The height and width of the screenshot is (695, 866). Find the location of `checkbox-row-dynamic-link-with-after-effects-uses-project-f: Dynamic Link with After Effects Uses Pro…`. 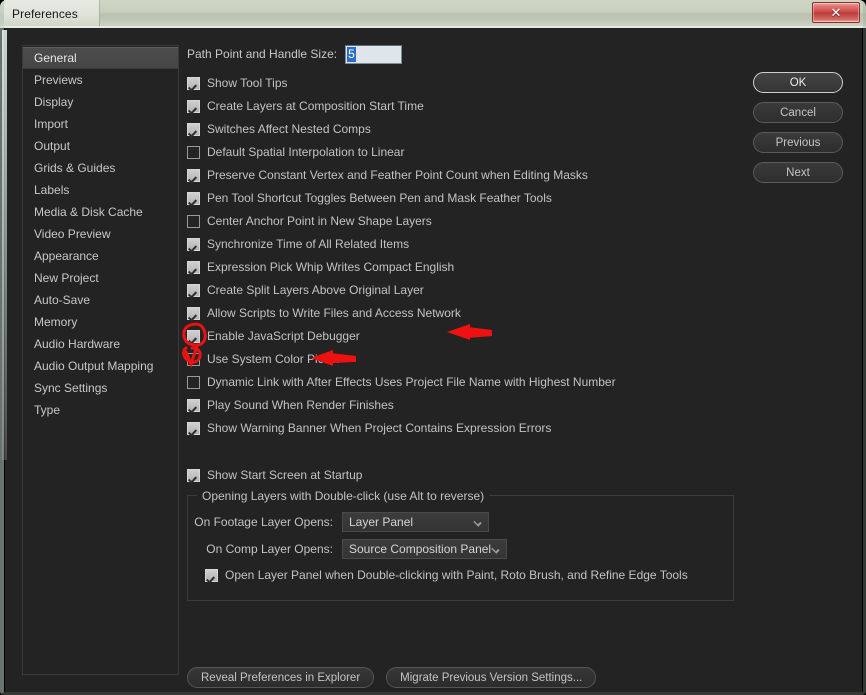

checkbox-row-dynamic-link-with-after-effects-uses-project-f: Dynamic Link with After Effects Uses Pro… is located at coordinates (462, 382).